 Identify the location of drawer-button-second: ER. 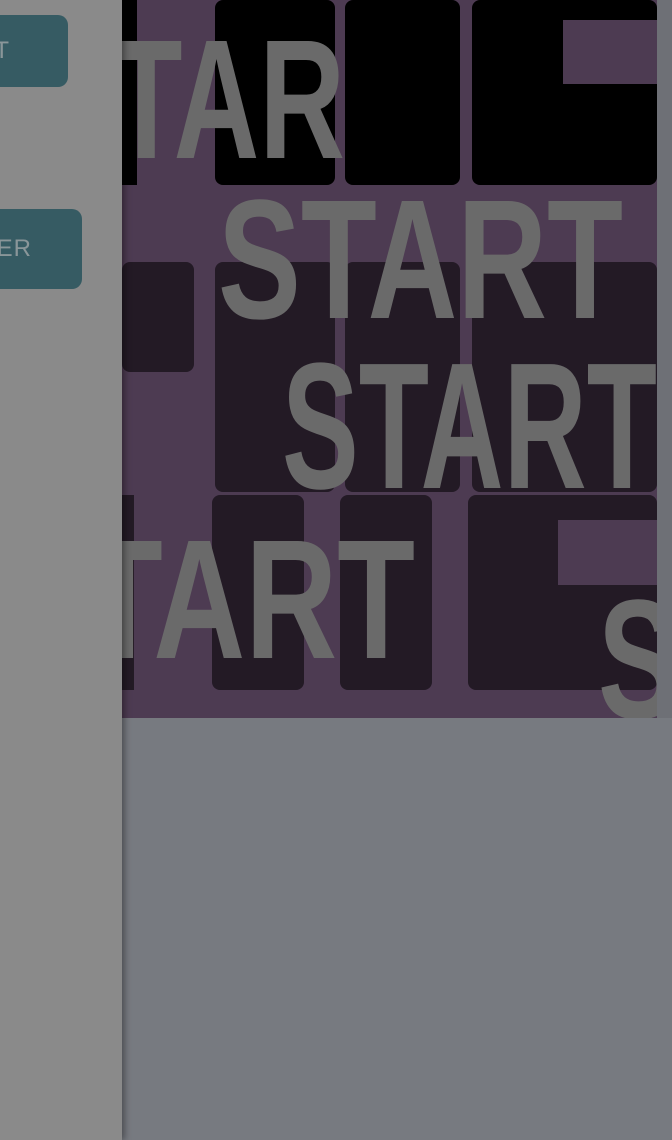
(41, 249).